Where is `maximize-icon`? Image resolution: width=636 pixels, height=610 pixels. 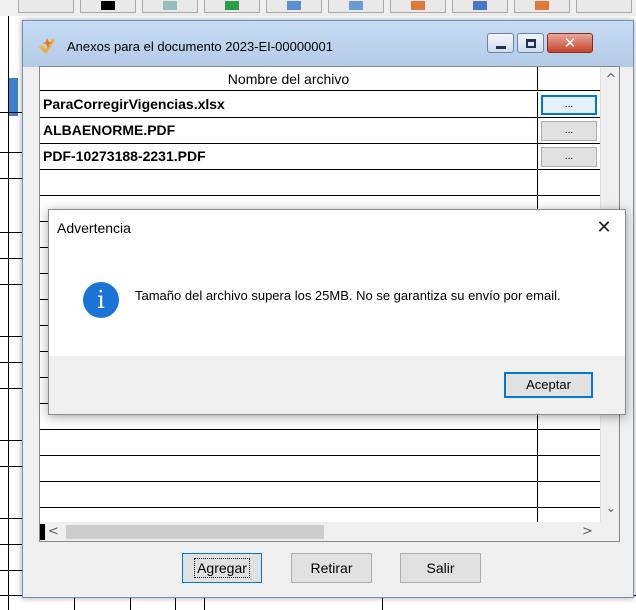
maximize-icon is located at coordinates (531, 43).